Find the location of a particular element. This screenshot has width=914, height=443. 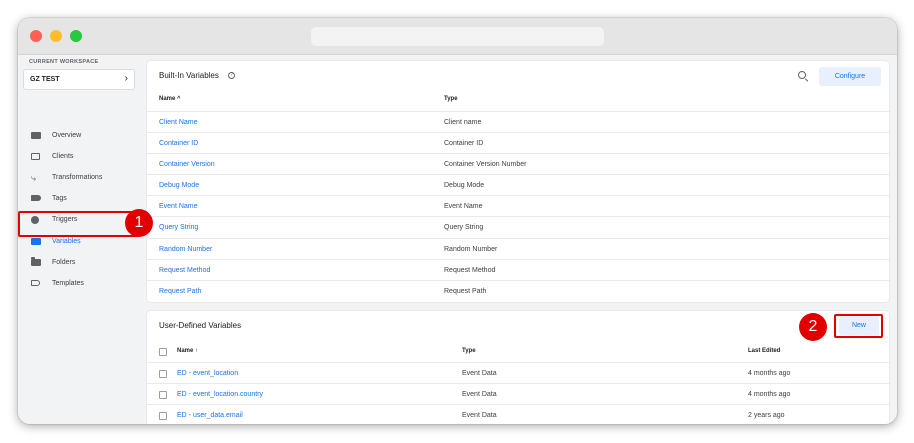

variable-name-link: Container Version is located at coordinates (187, 164).